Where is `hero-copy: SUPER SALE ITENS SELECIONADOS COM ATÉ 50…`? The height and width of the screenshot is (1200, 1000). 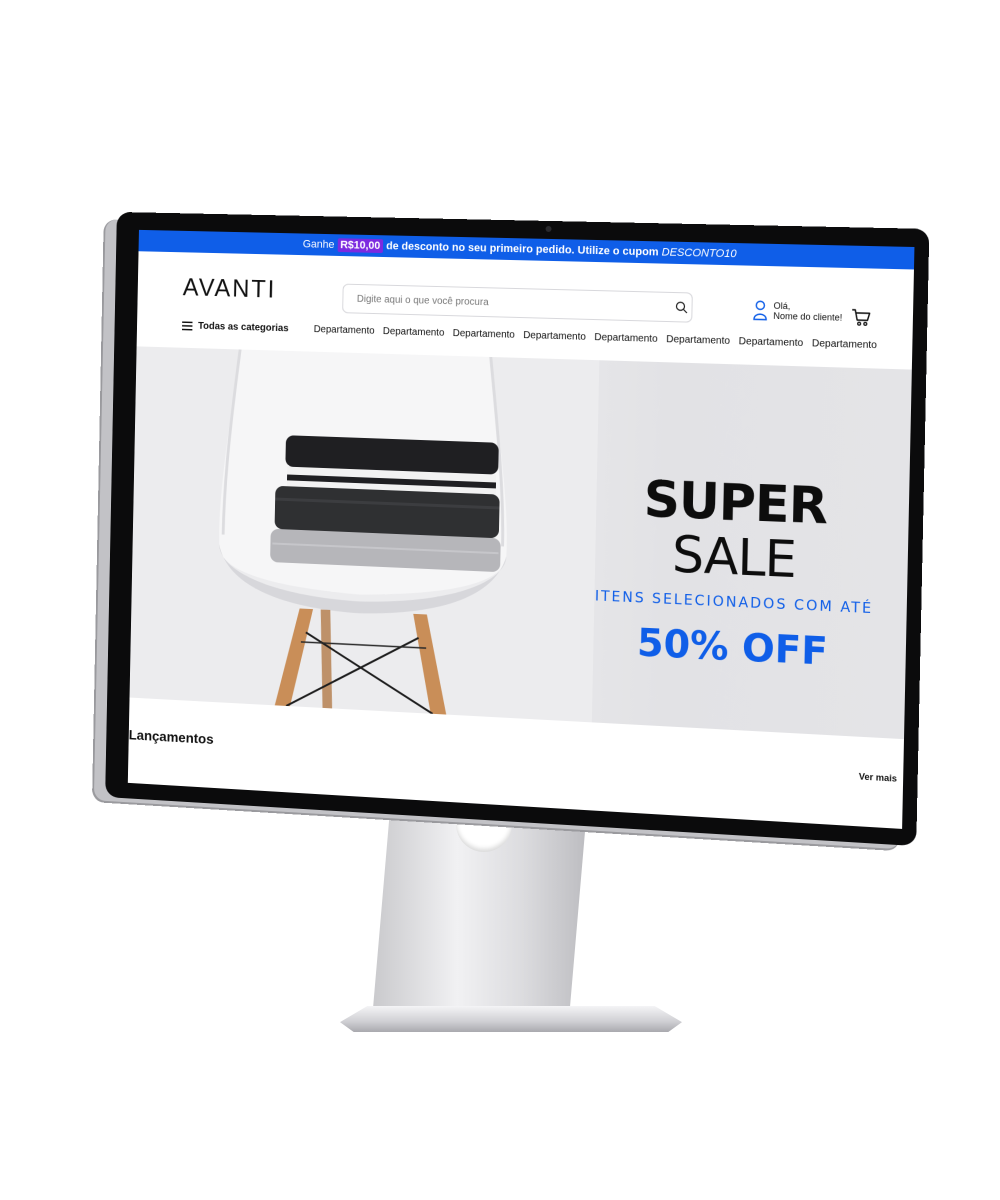
hero-copy: SUPER SALE ITENS SELECIONADOS COM ATÉ 50… is located at coordinates (735, 573).